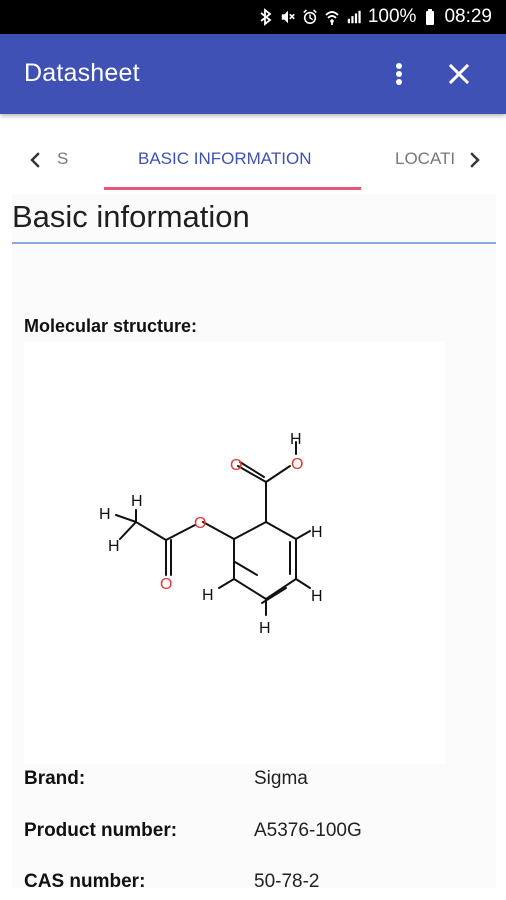 This screenshot has height=900, width=506. I want to click on close-button, so click(459, 74).